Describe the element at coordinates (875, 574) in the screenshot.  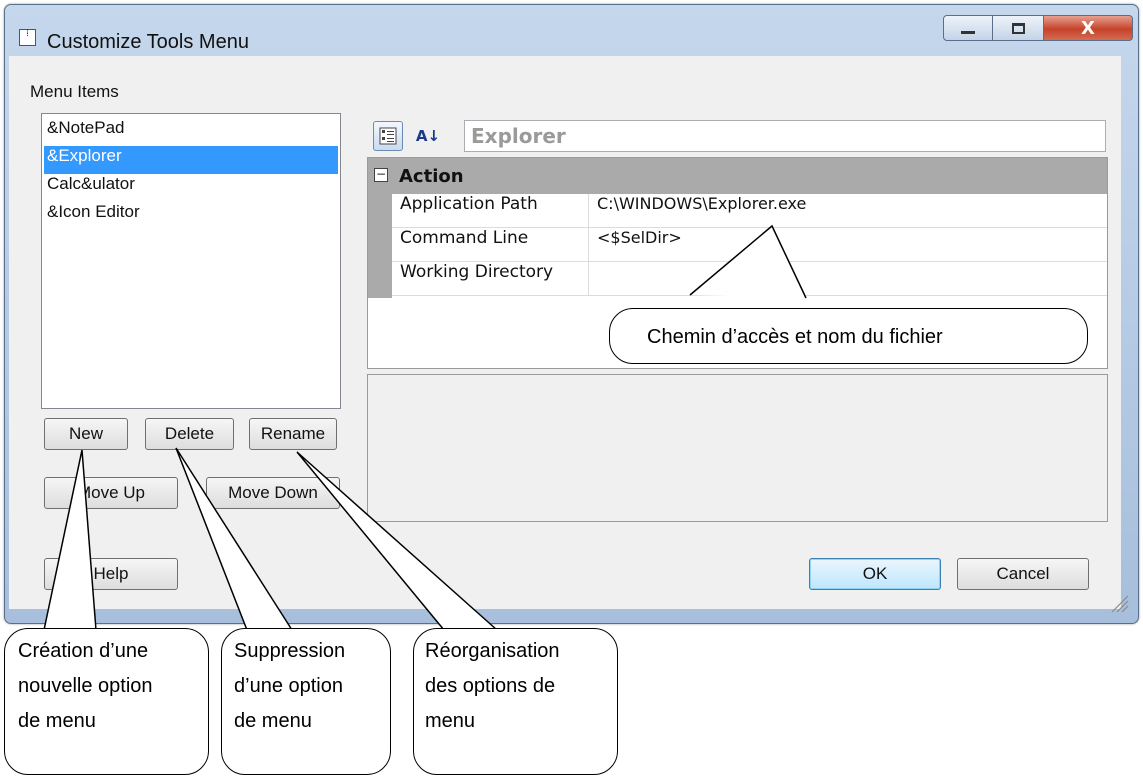
I see `ok-button: OK` at that location.